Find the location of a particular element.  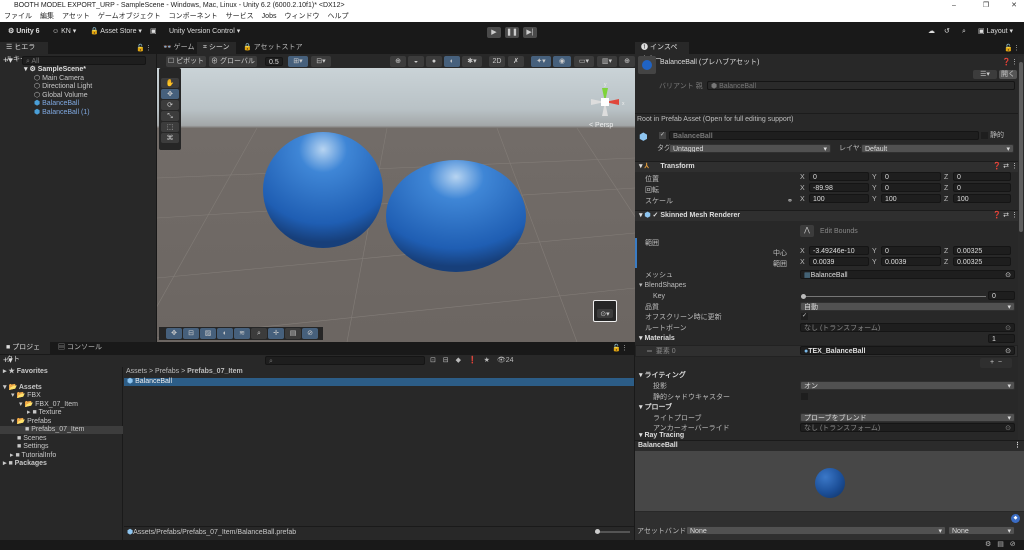

tab-asset-store: 🔒 アセットストア is located at coordinates (273, 48).